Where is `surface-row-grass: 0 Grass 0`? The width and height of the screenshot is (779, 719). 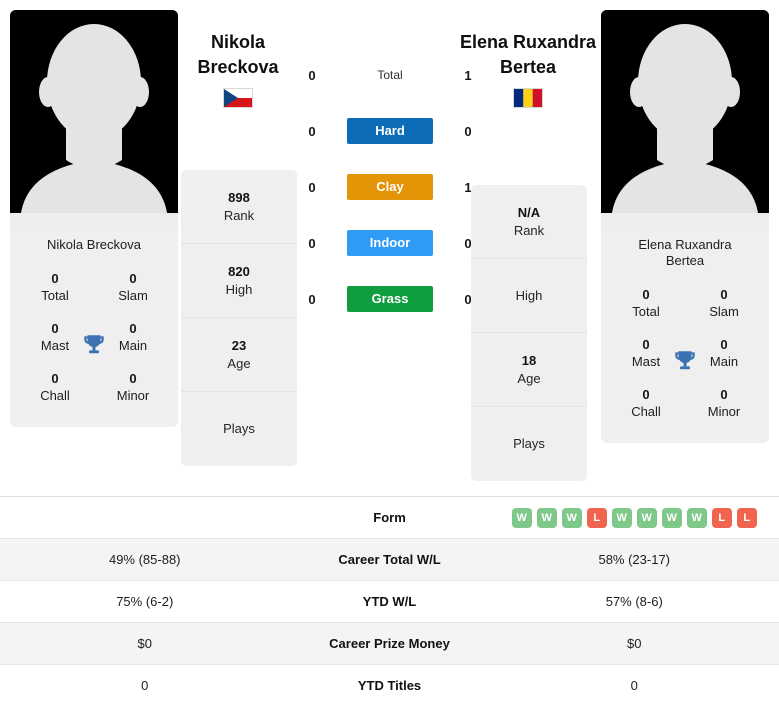 surface-row-grass: 0 Grass 0 is located at coordinates (390, 299).